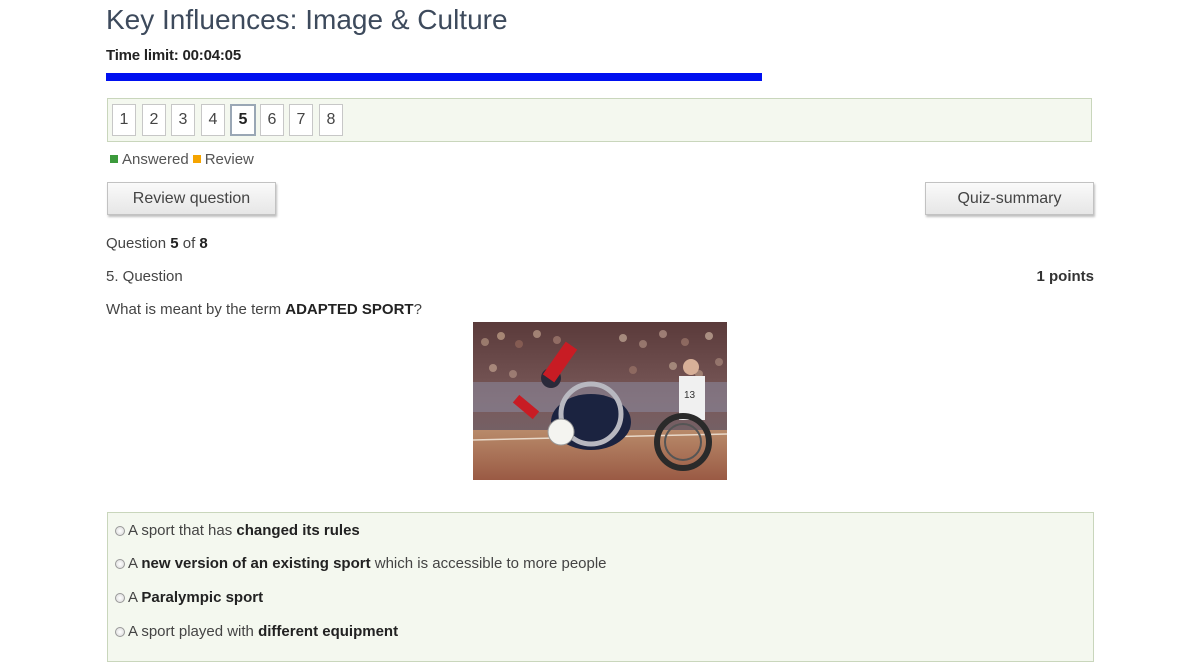 The image size is (1200, 662). Describe the element at coordinates (193, 631) in the screenshot. I see `answer-text-part: A sport played with` at that location.